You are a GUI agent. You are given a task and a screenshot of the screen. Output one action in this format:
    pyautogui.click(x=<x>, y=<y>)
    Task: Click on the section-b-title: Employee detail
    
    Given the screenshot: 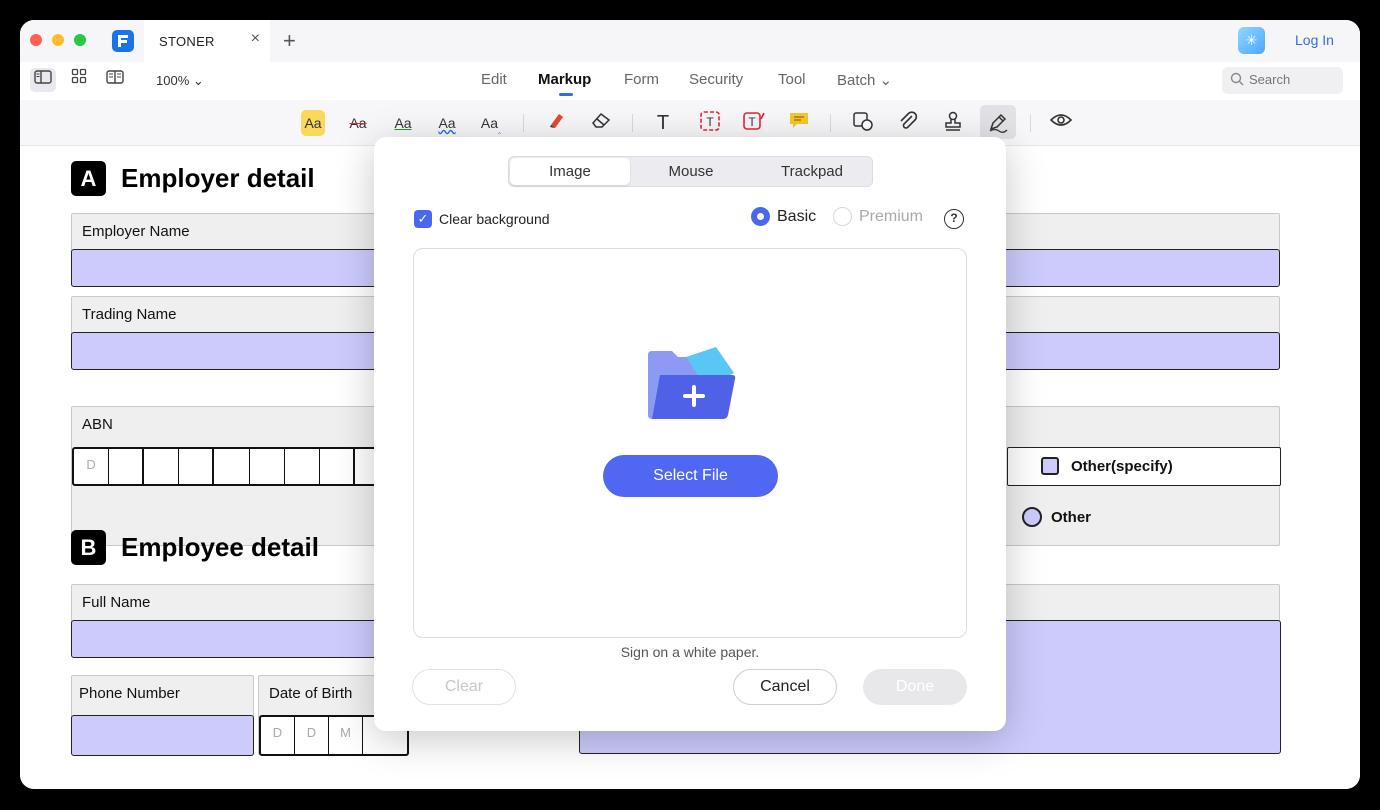 What is the action you would take?
    pyautogui.click(x=220, y=547)
    